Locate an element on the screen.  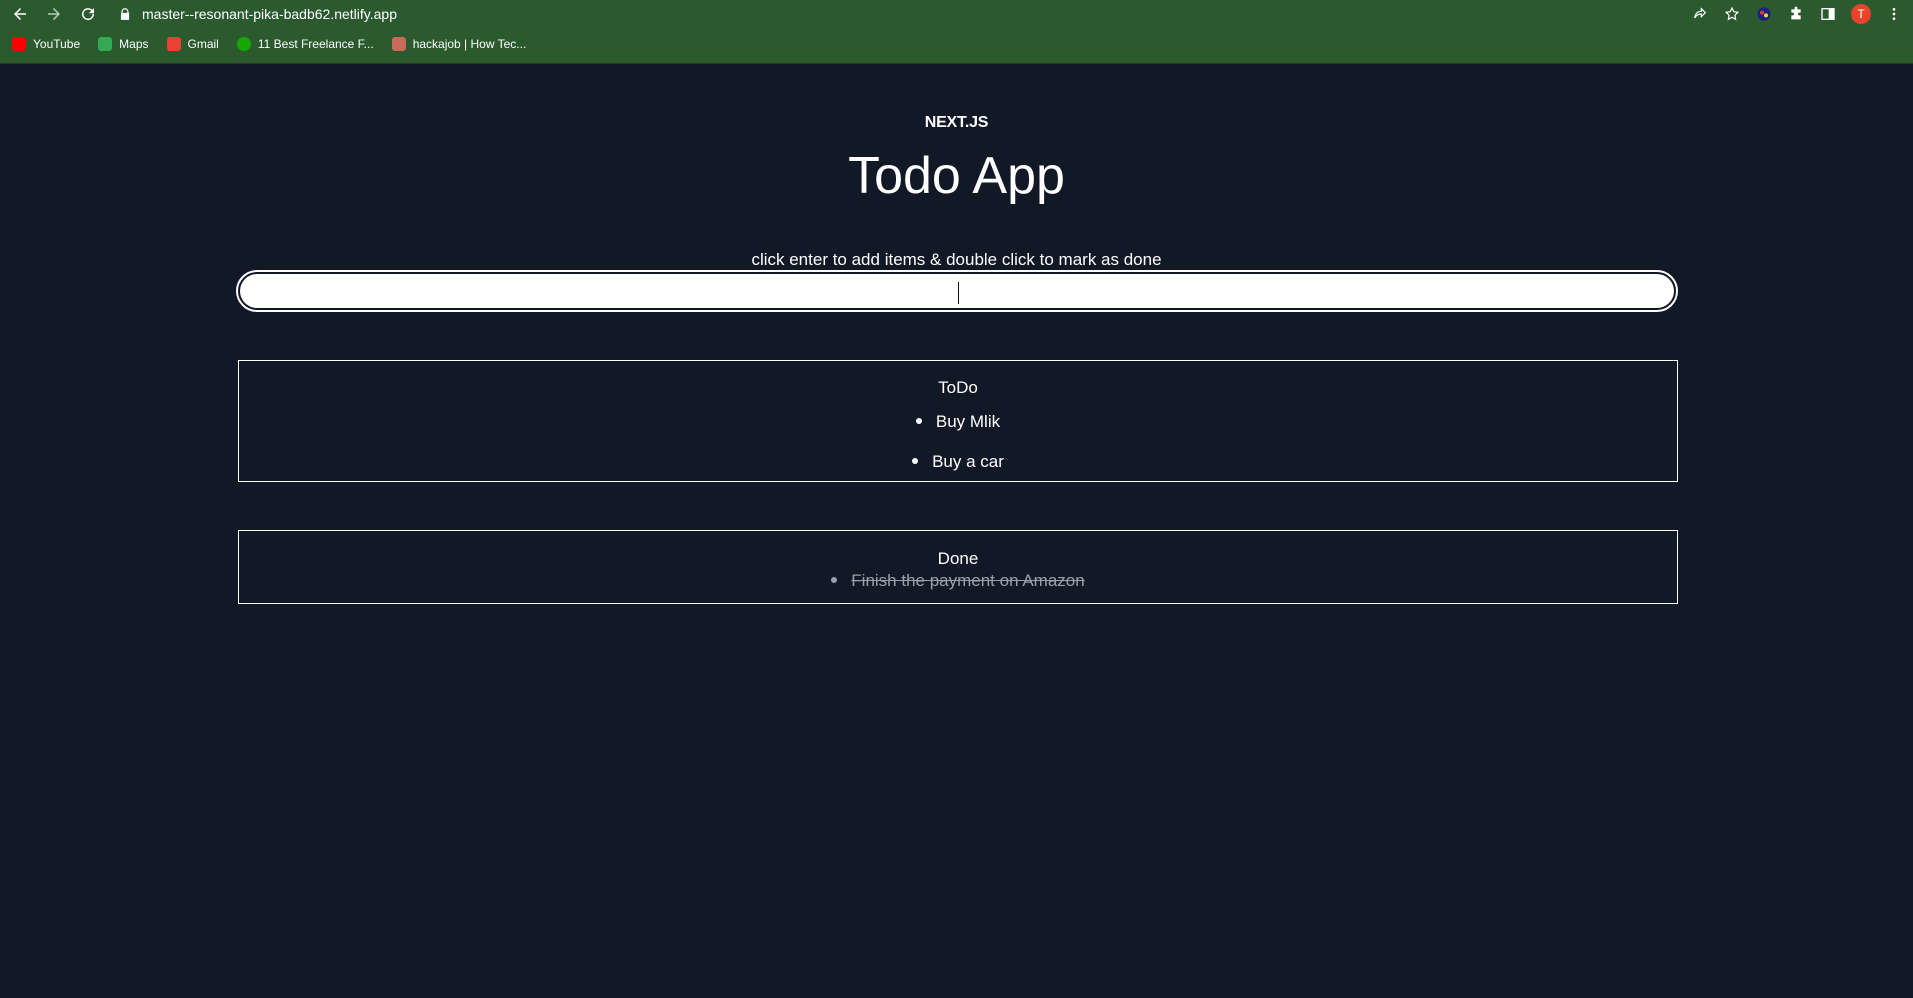
hackajob-icon is located at coordinates (398, 44).